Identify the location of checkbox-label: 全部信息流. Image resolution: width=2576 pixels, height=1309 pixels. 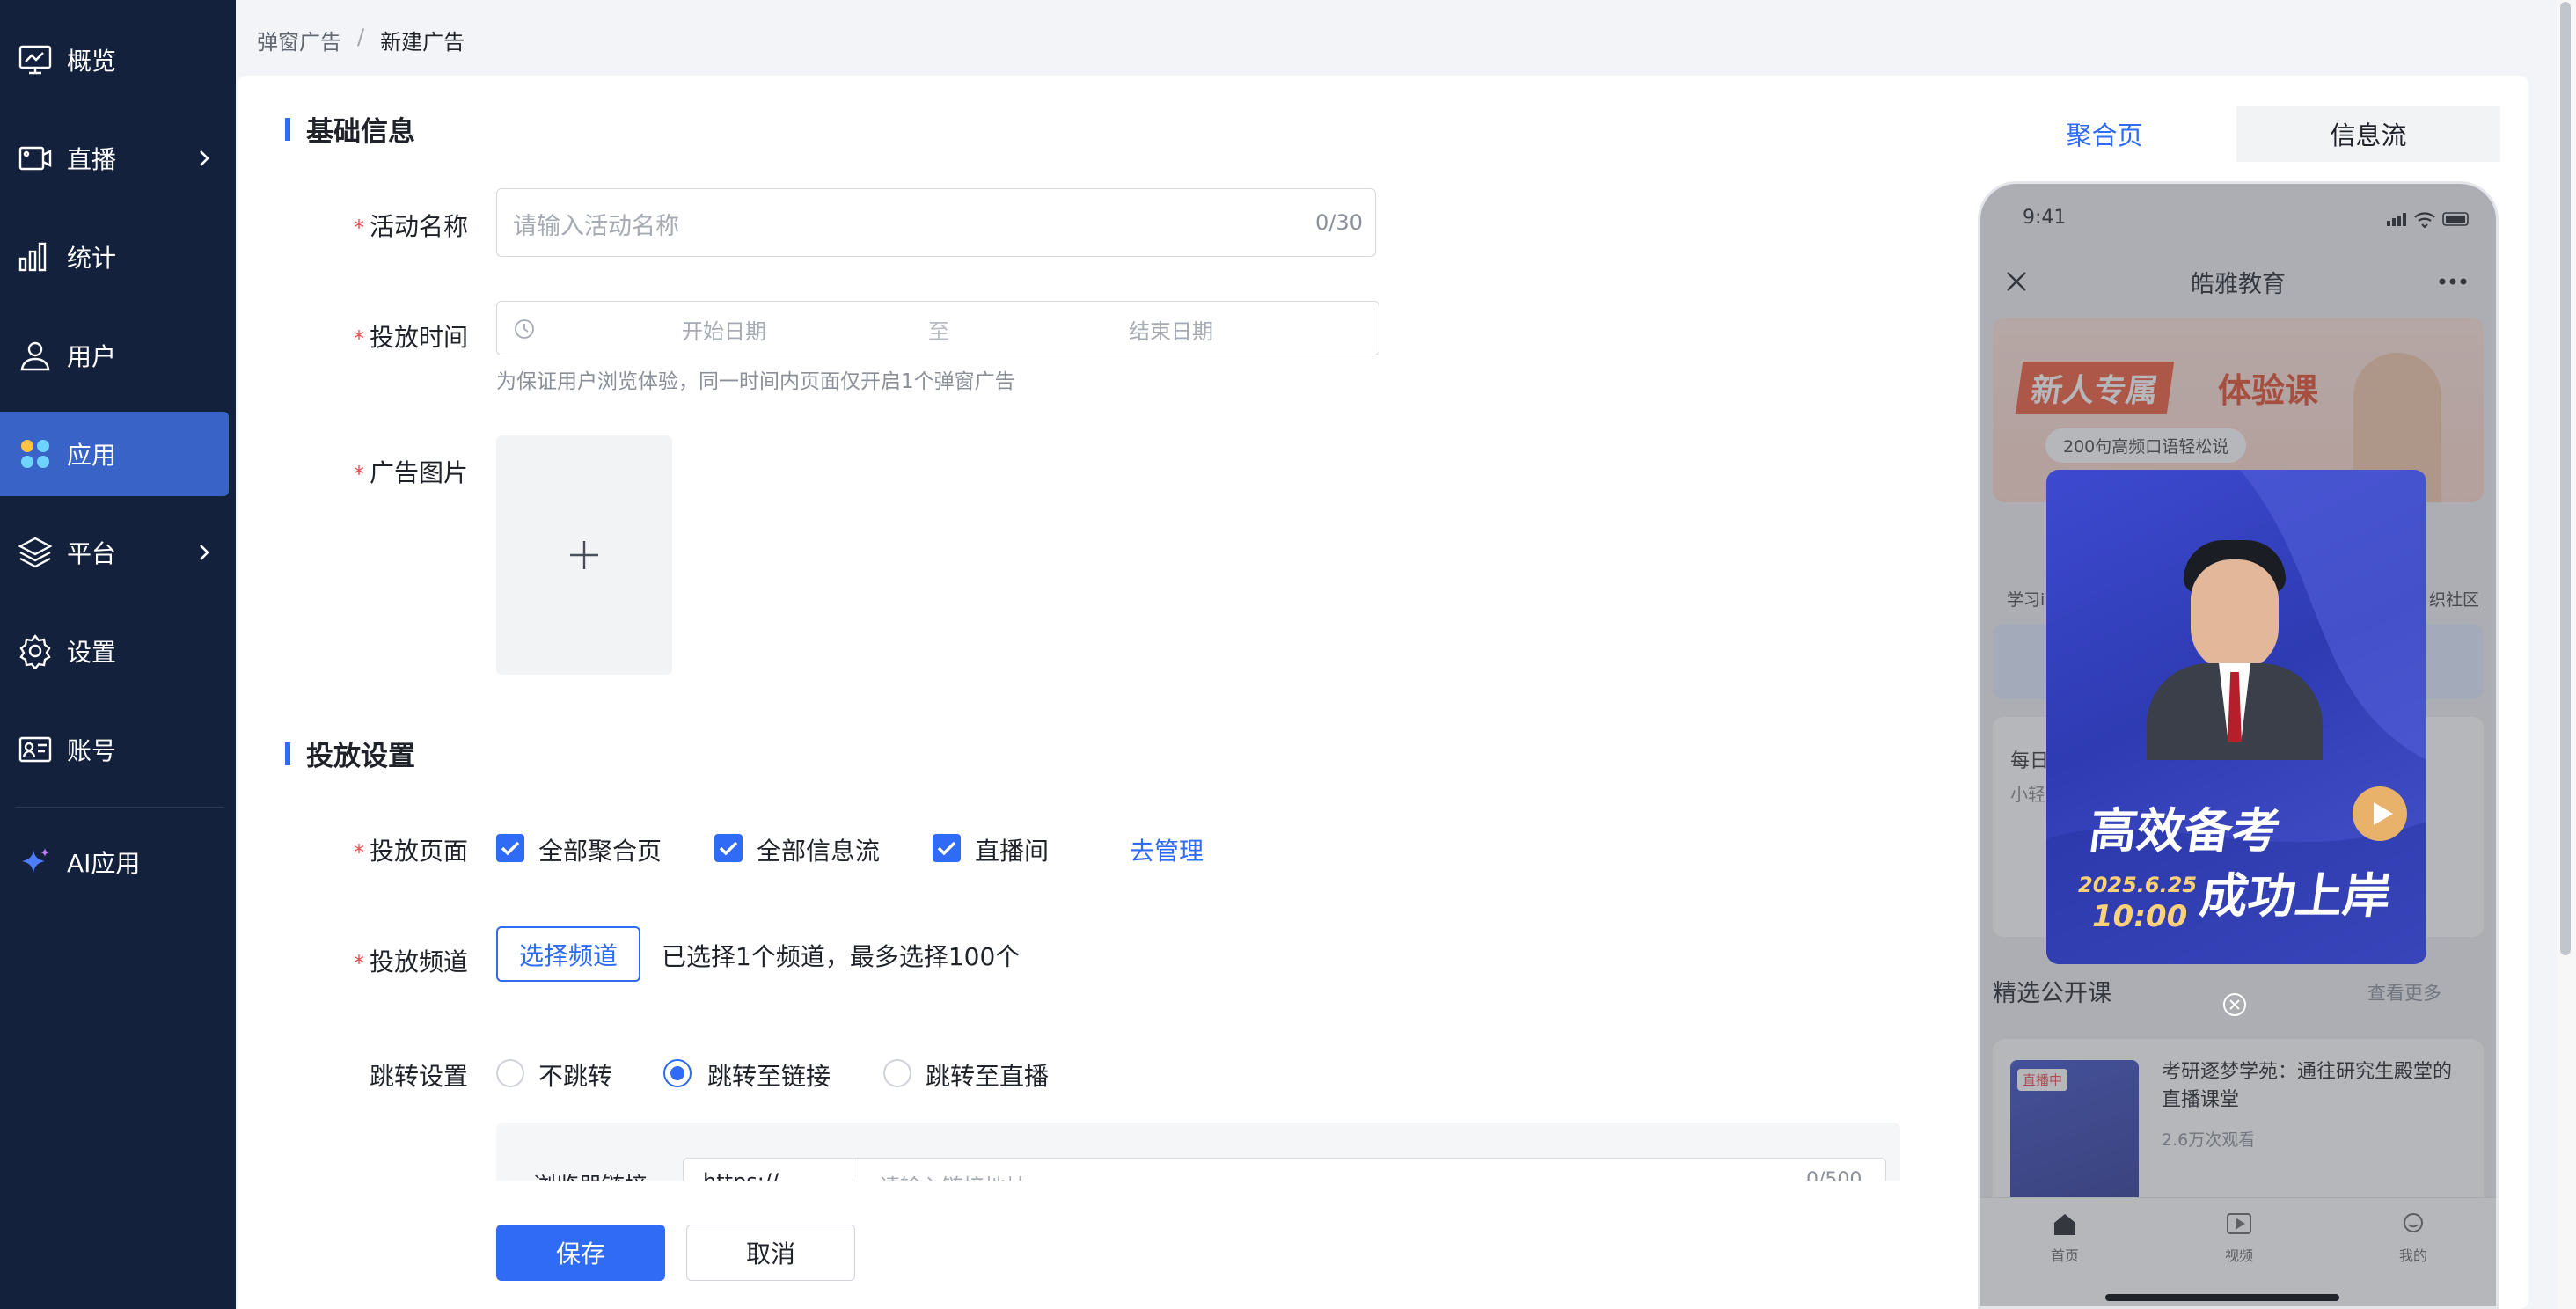
(818, 850).